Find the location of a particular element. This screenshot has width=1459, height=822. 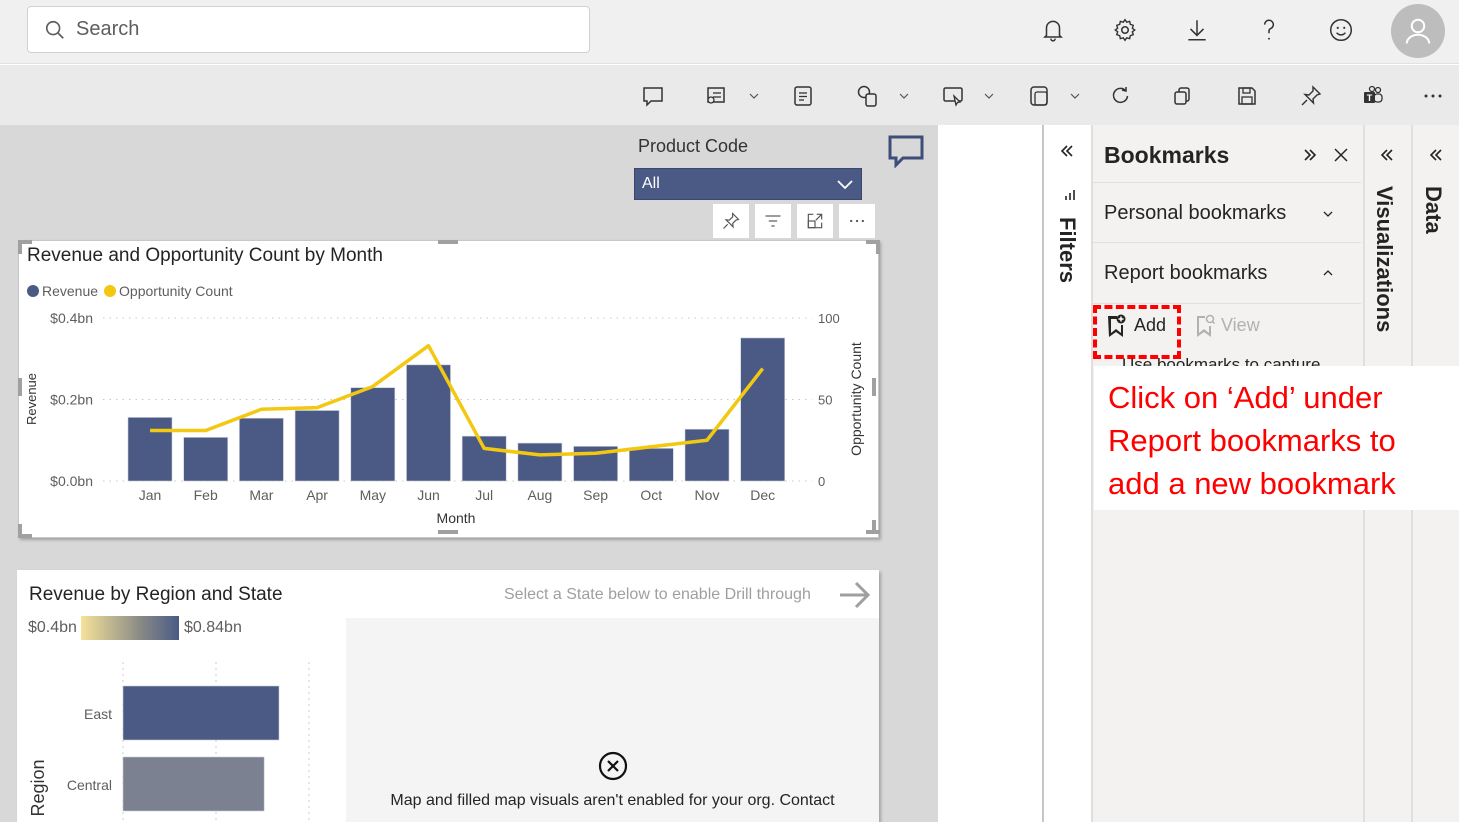

feedback-smiley-icon is located at coordinates (1341, 30).